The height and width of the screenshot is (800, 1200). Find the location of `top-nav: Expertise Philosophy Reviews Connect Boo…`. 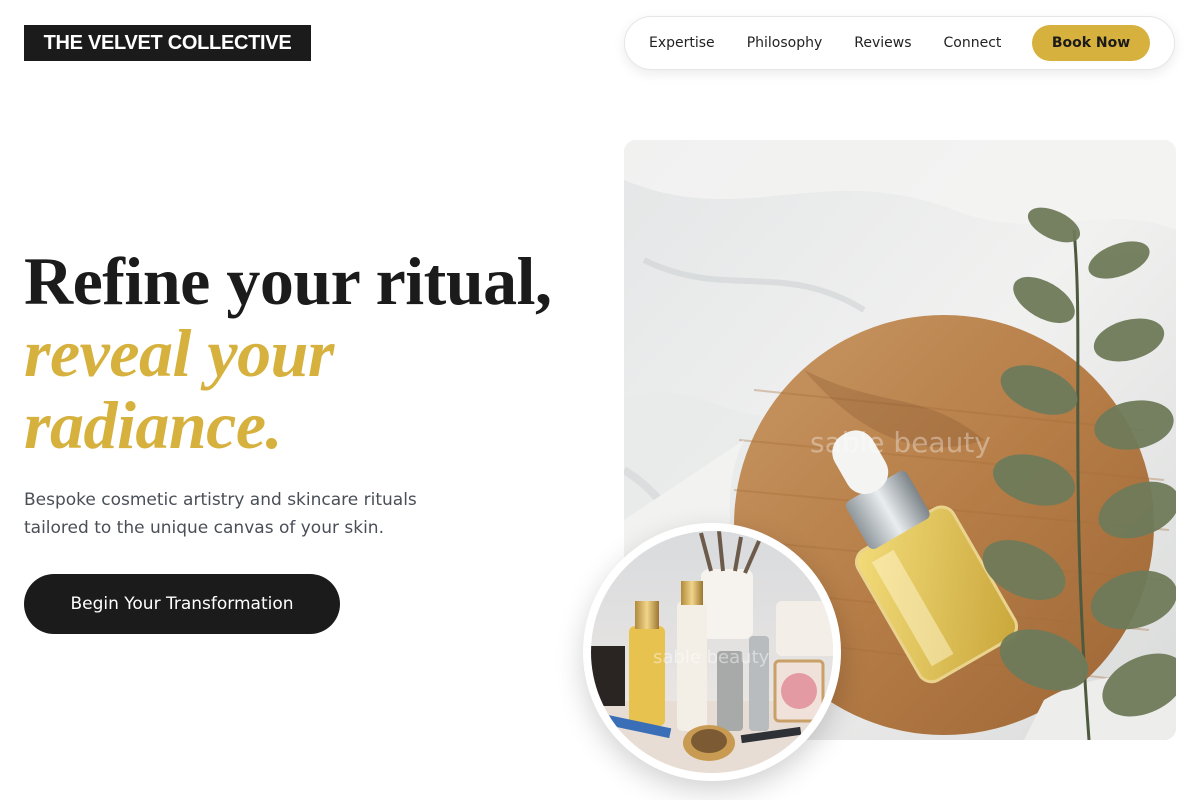

top-nav: Expertise Philosophy Reviews Connect Boo… is located at coordinates (899, 43).